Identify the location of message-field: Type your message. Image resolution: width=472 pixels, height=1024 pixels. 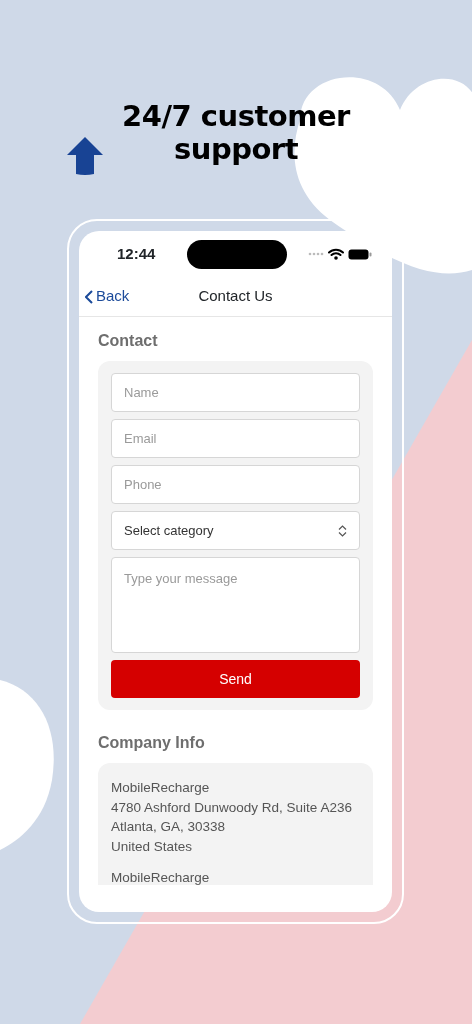
(235, 605).